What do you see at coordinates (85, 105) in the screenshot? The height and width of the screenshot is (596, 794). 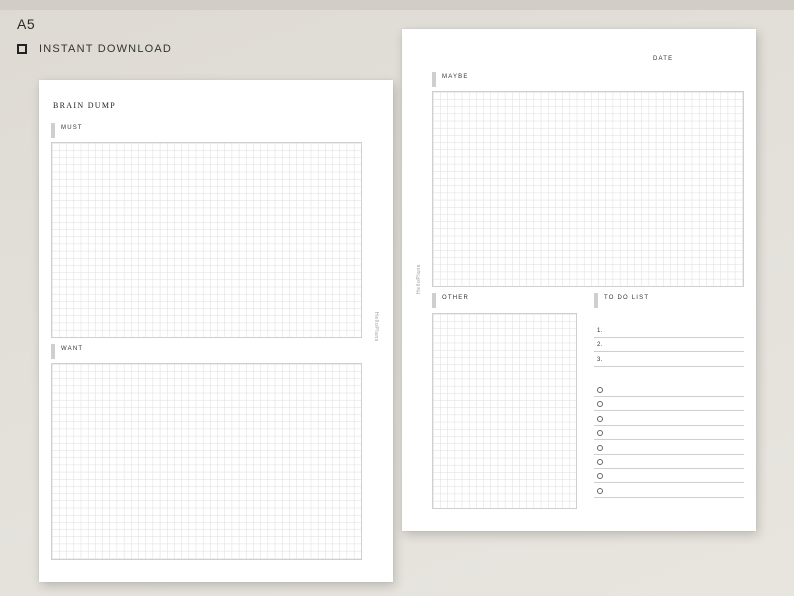 I see `page-title: BRAIN DUMP` at bounding box center [85, 105].